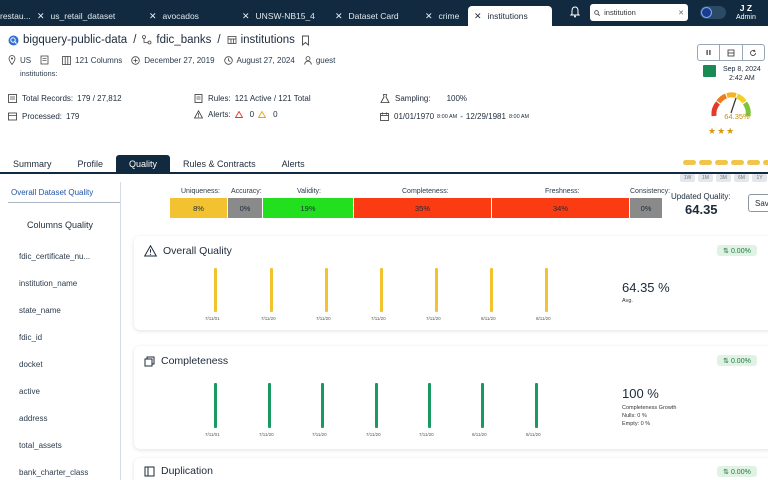 This screenshot has height=480, width=768. What do you see at coordinates (59, 391) in the screenshot?
I see `column-item: active` at bounding box center [59, 391].